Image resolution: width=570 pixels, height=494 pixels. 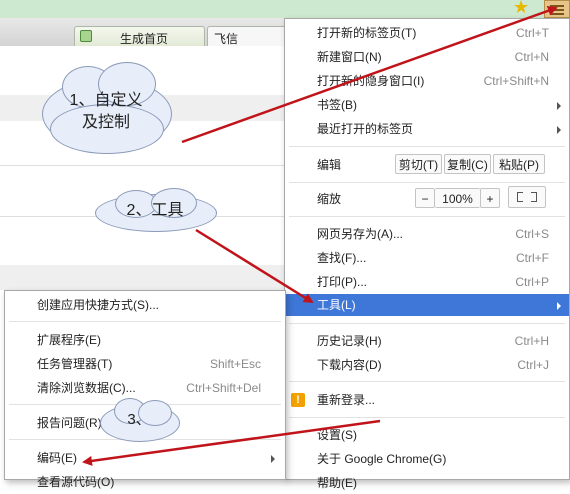 I want to click on menu-item-new-tab: 打开新的标签页(T) Ctrl+T, so click(x=427, y=33).